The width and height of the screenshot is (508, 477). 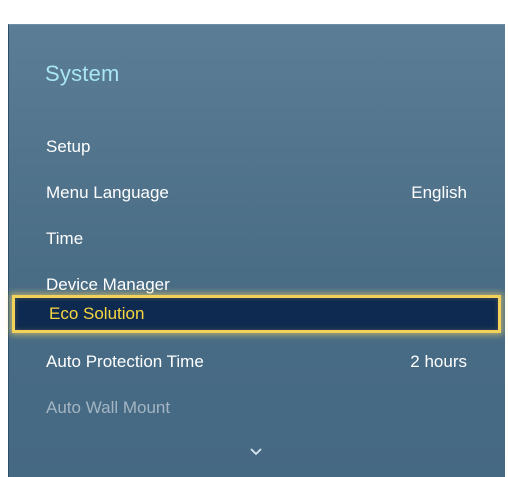 I want to click on menu-item-setup: Setup, so click(x=256, y=147).